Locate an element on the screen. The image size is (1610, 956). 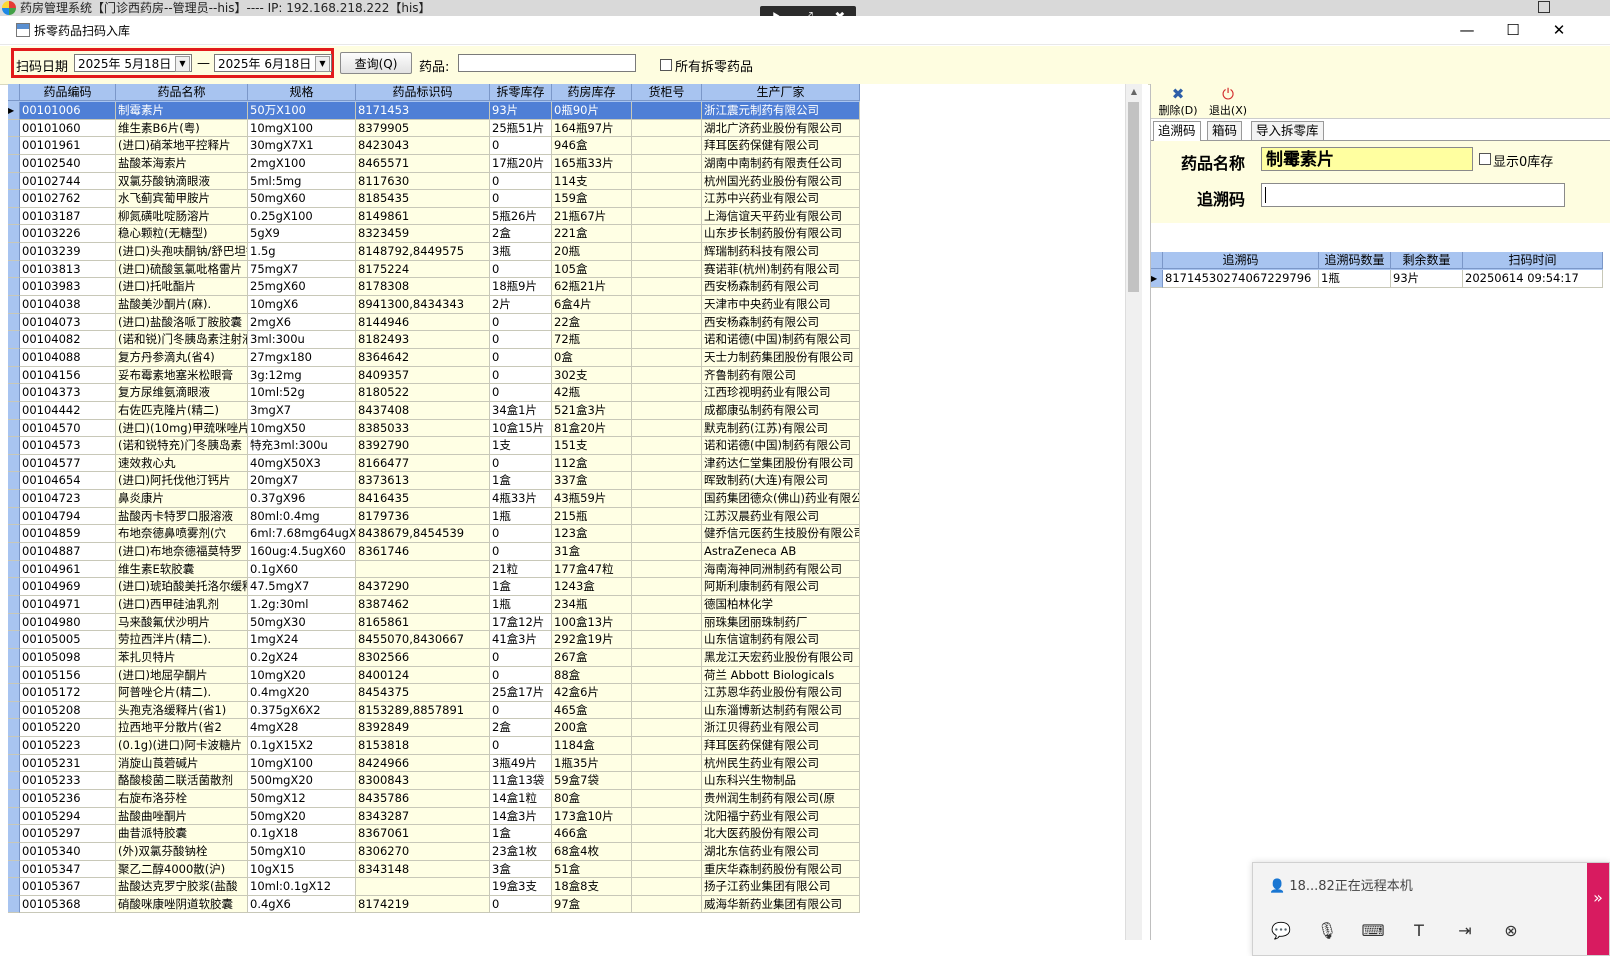
table-cell: 00104573 is located at coordinates (68, 446).